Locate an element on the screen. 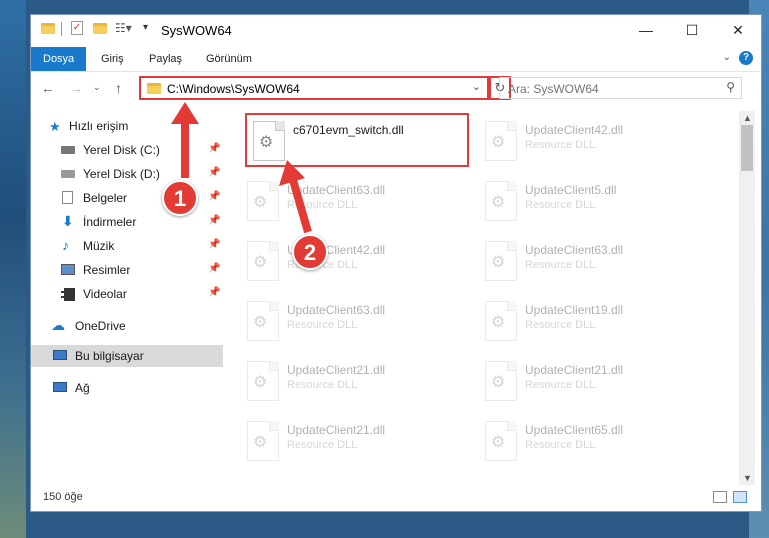 The height and width of the screenshot is (538, 769). nav-item-downloads: ⬇ İndirmeler 📌 is located at coordinates (127, 222).